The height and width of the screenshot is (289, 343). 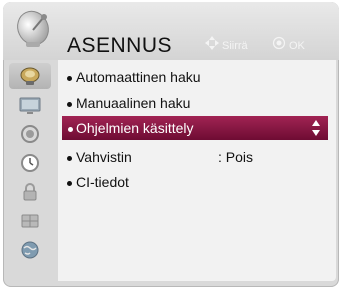 What do you see at coordinates (133, 103) in the screenshot?
I see `menu-item-label: Manuaalinen haku` at bounding box center [133, 103].